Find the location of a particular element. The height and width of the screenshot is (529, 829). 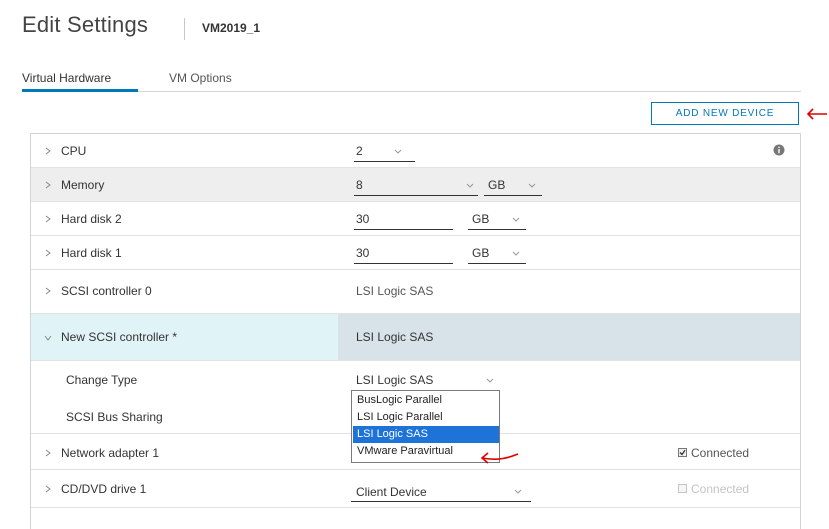

hard-disk-2-size-input: 30 is located at coordinates (403, 219).